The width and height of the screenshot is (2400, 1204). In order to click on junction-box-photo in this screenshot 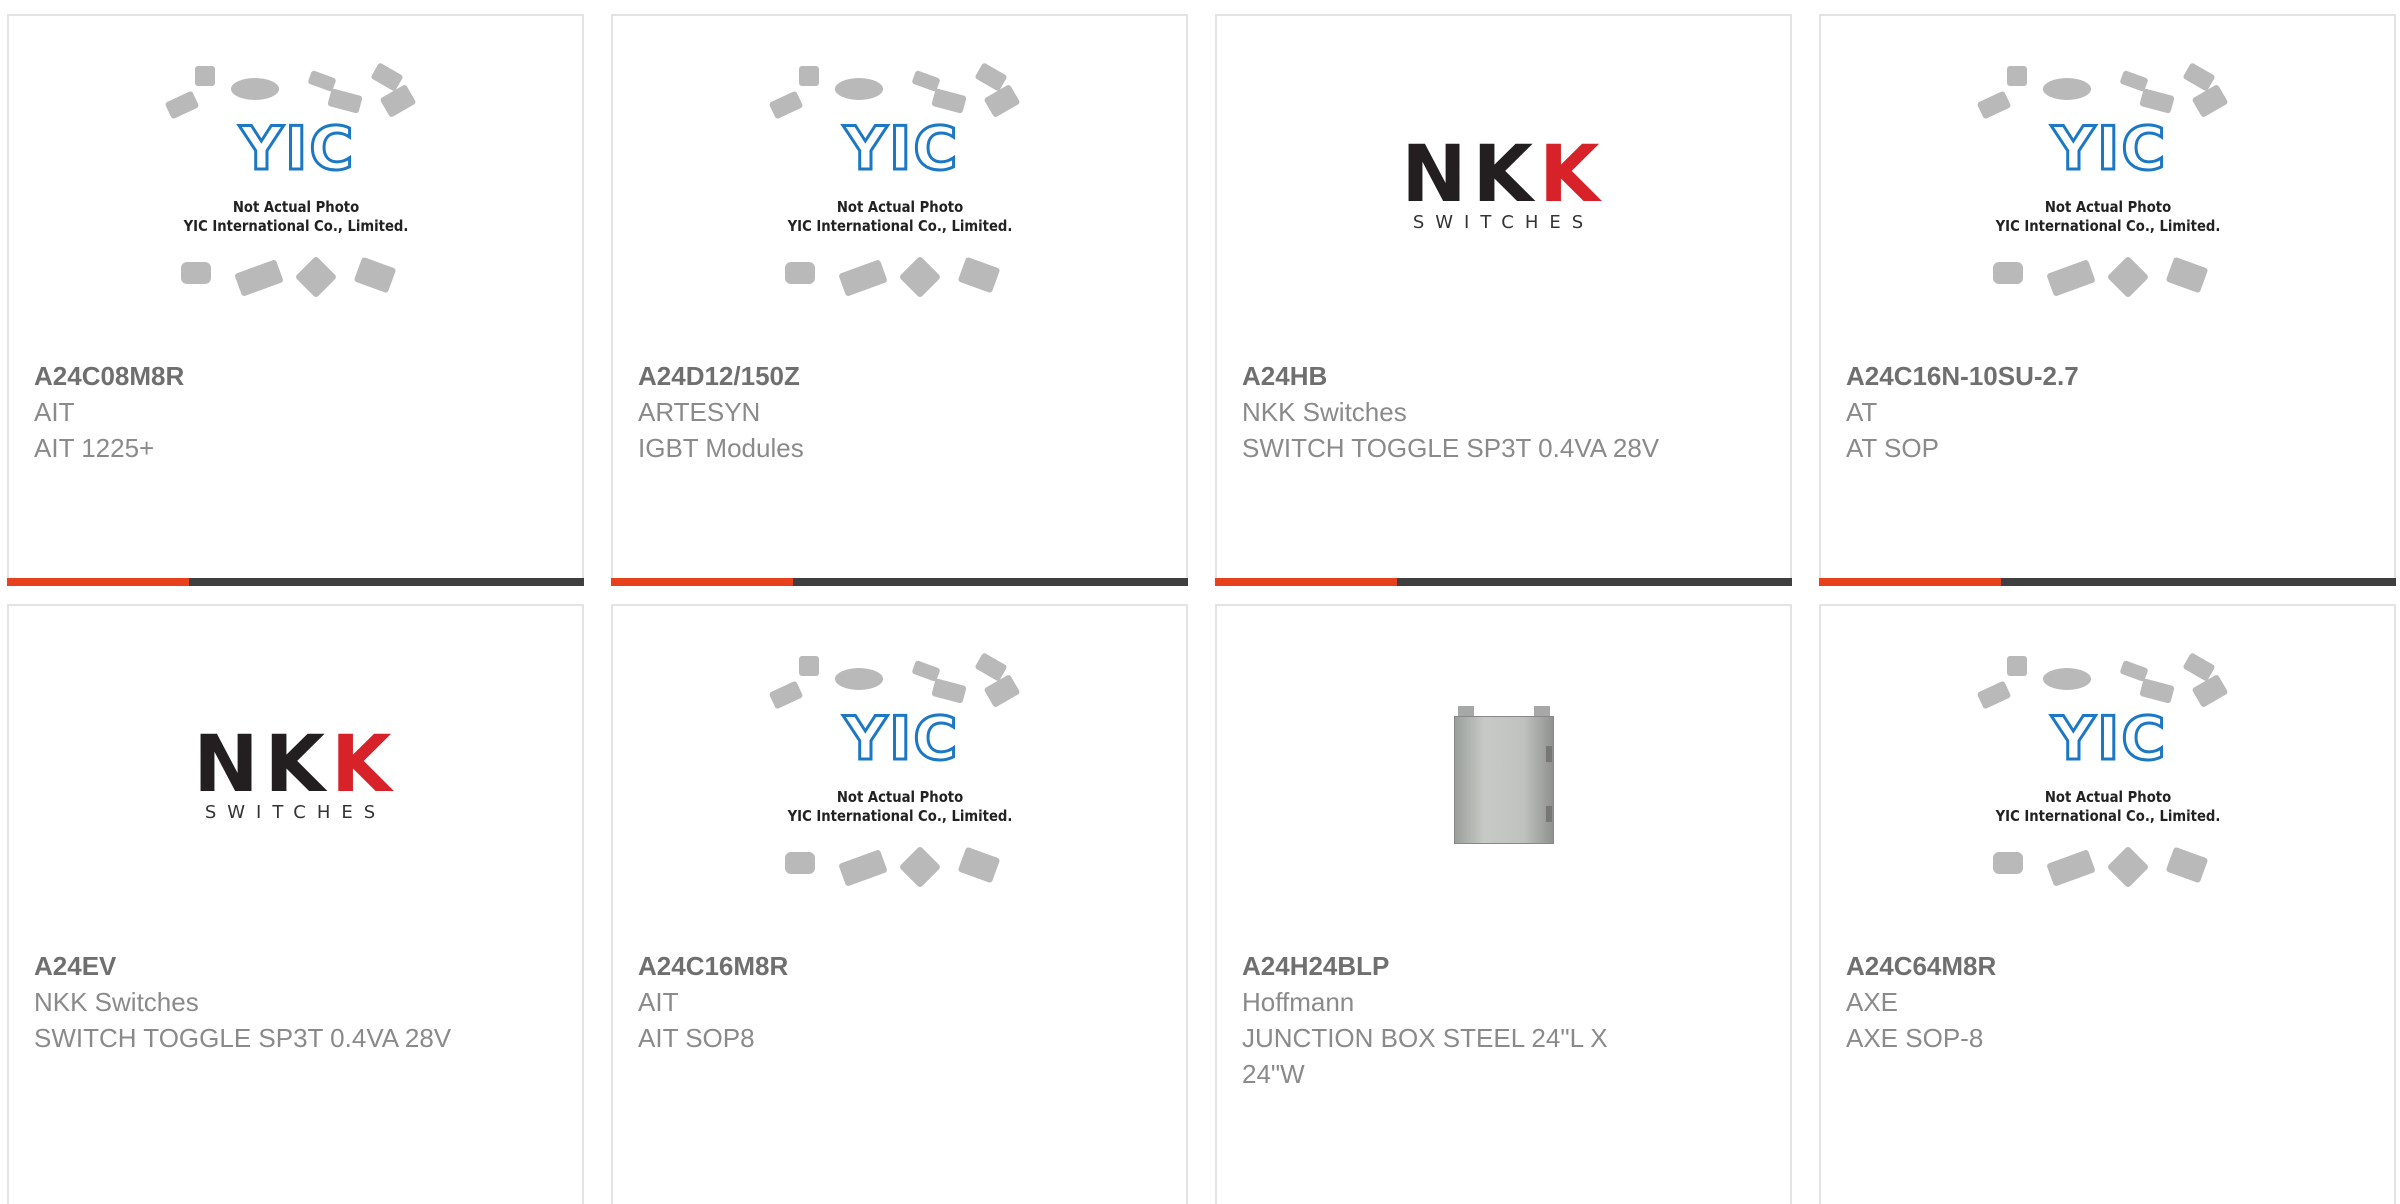, I will do `click(1504, 776)`.